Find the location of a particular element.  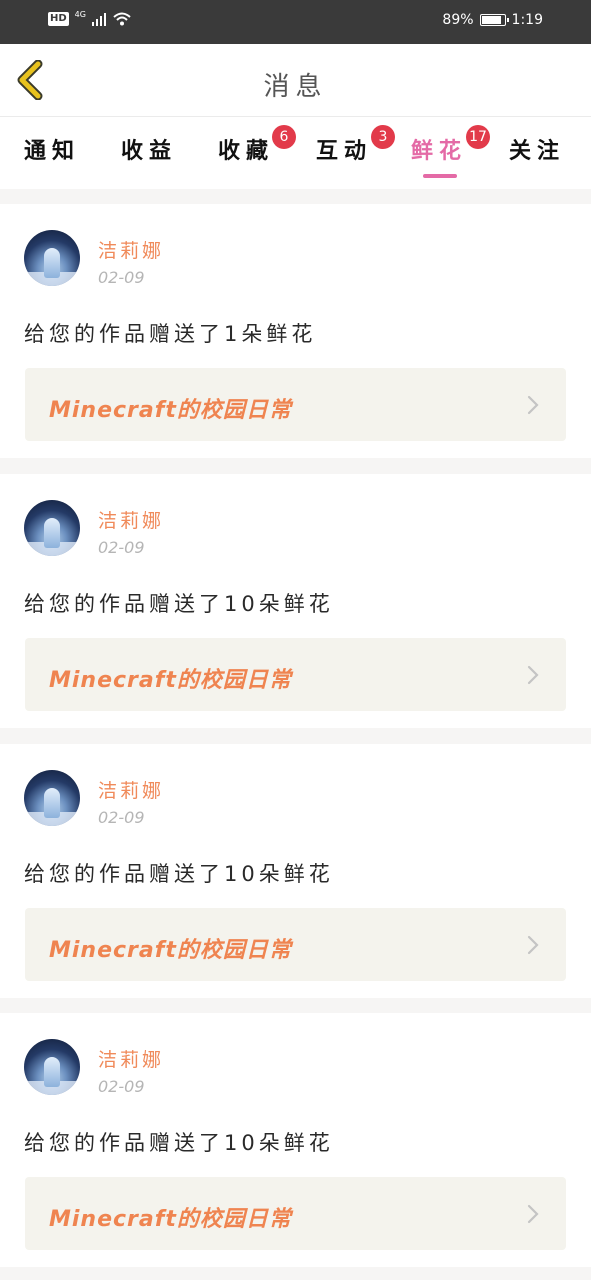

battery-icon is located at coordinates (494, 20).